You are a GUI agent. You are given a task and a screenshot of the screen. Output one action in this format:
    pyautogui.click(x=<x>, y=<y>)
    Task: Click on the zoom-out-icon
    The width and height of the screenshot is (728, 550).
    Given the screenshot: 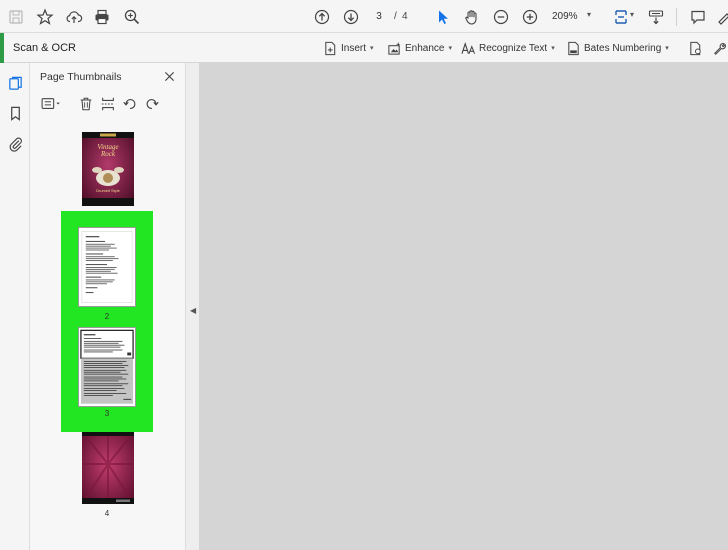 What is the action you would take?
    pyautogui.click(x=501, y=17)
    